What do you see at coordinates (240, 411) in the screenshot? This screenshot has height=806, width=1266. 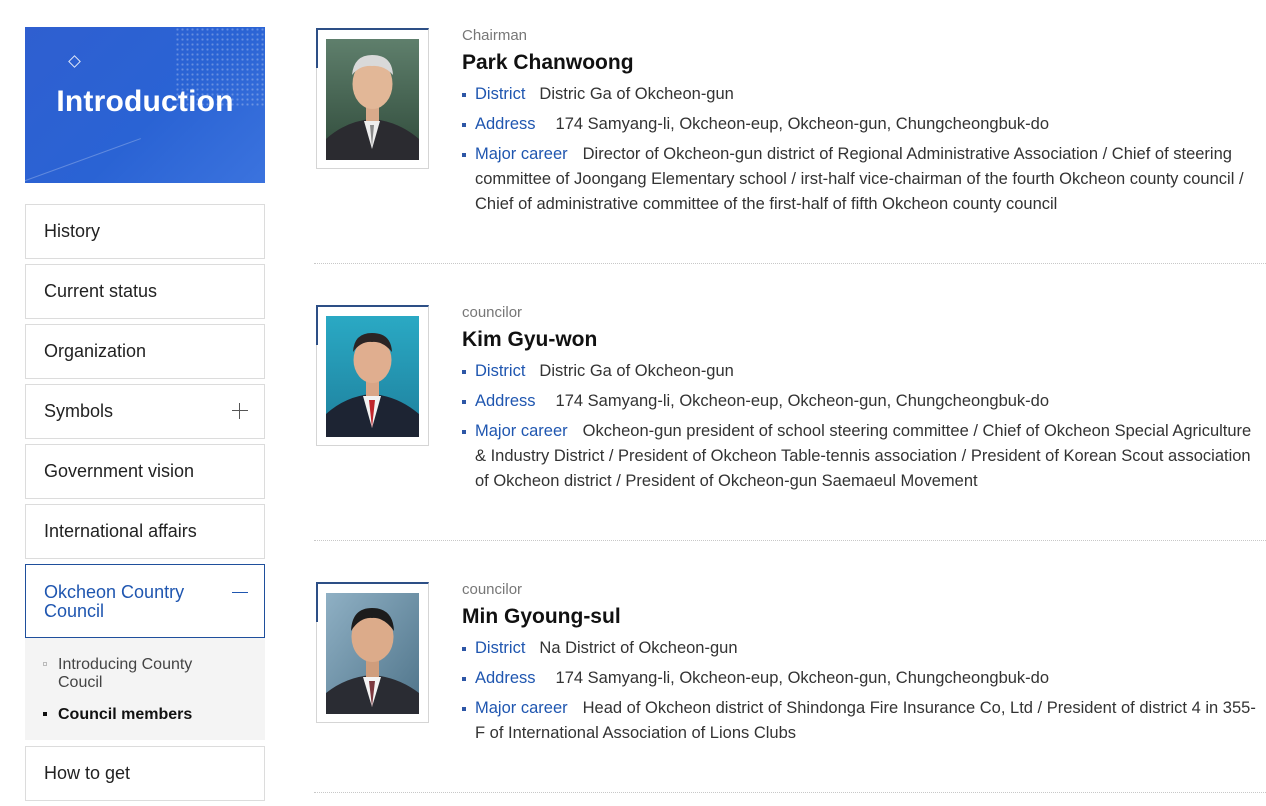 I see `plus-icon` at bounding box center [240, 411].